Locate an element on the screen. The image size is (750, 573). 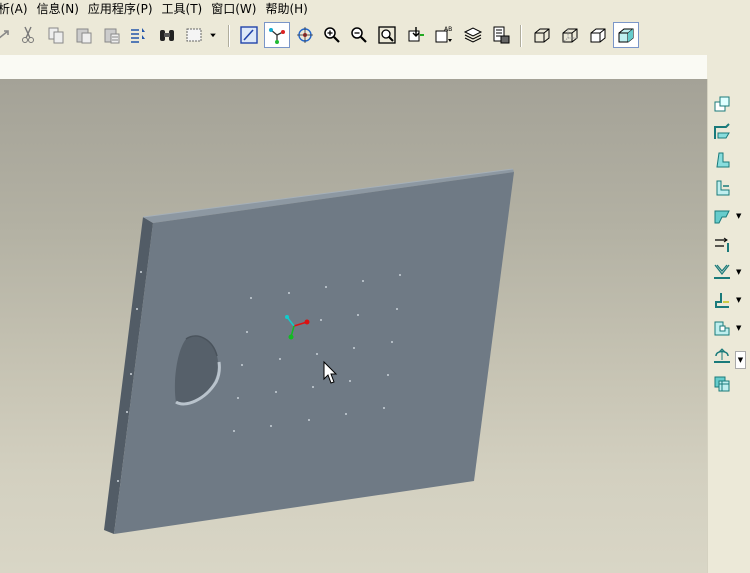
wireframe-icon is located at coordinates (542, 35).